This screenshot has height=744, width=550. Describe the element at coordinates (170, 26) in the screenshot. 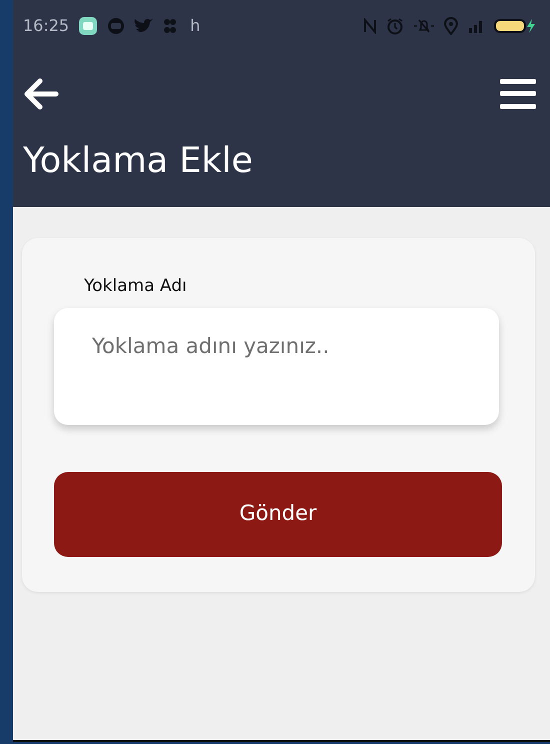

I see `grid-icon` at that location.